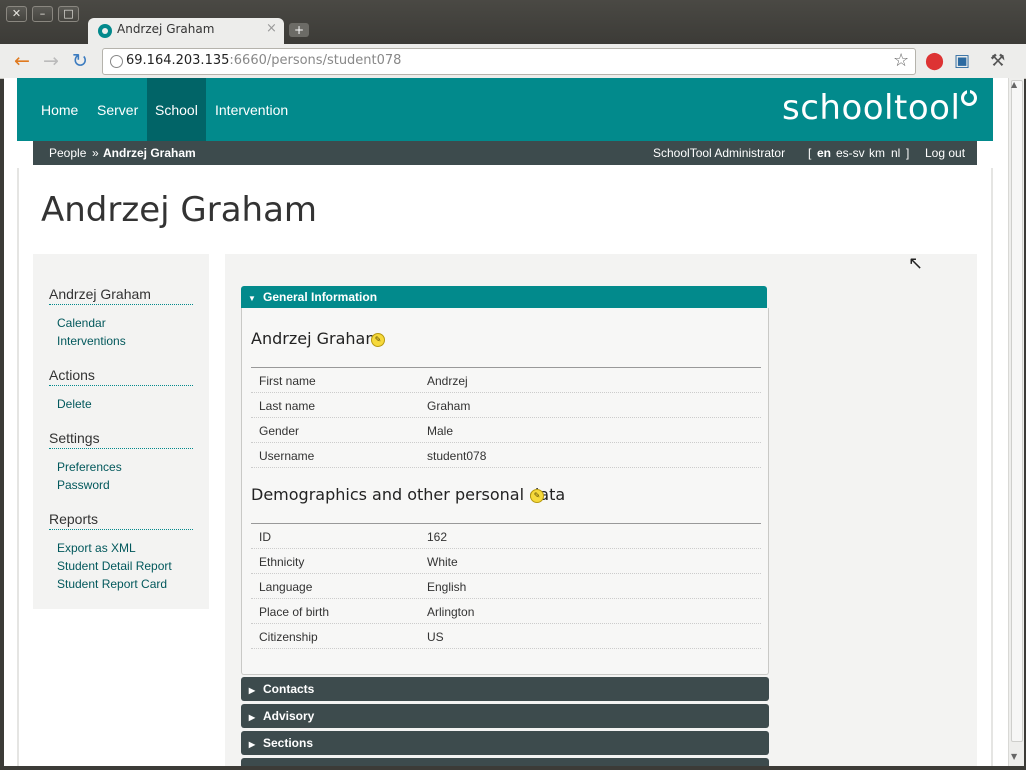  Describe the element at coordinates (945, 153) in the screenshot. I see `logout-link: Log out` at that location.